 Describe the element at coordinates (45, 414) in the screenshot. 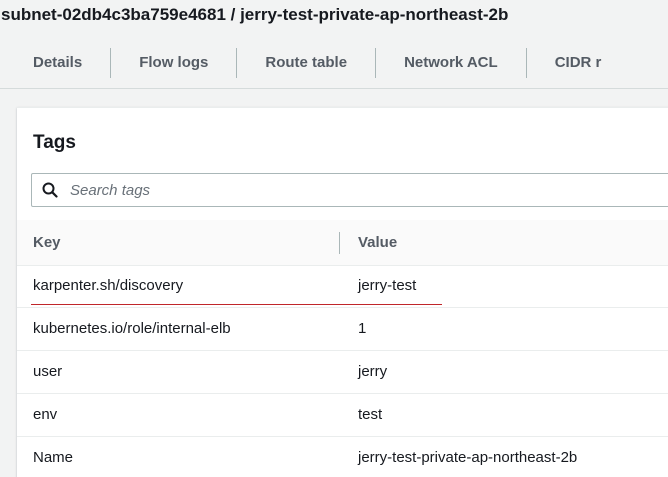

I see `tag-key: env` at that location.